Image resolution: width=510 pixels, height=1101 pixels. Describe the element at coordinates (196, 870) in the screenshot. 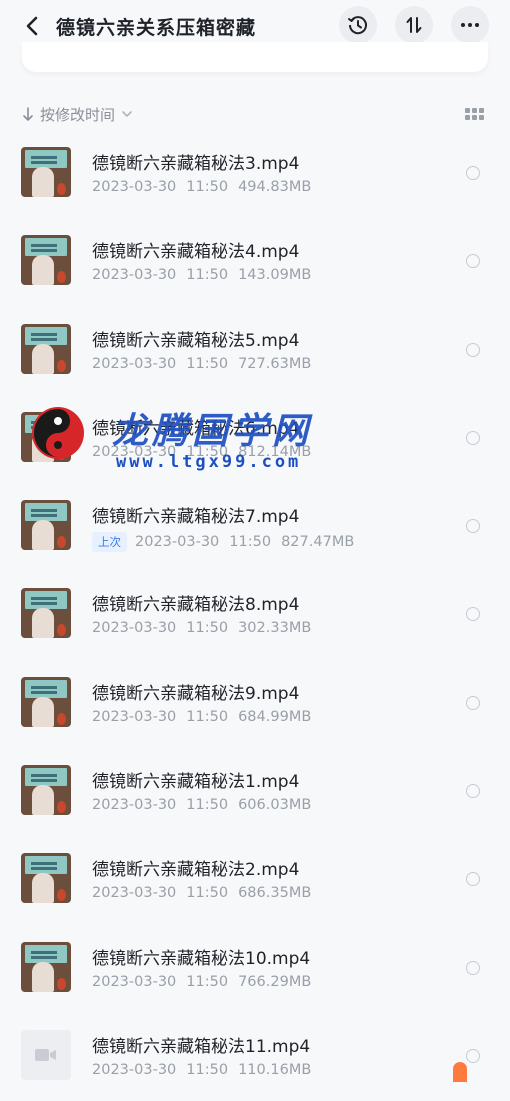

I see `file-name: 德镜断六亲藏箱秘法2.mp4` at that location.